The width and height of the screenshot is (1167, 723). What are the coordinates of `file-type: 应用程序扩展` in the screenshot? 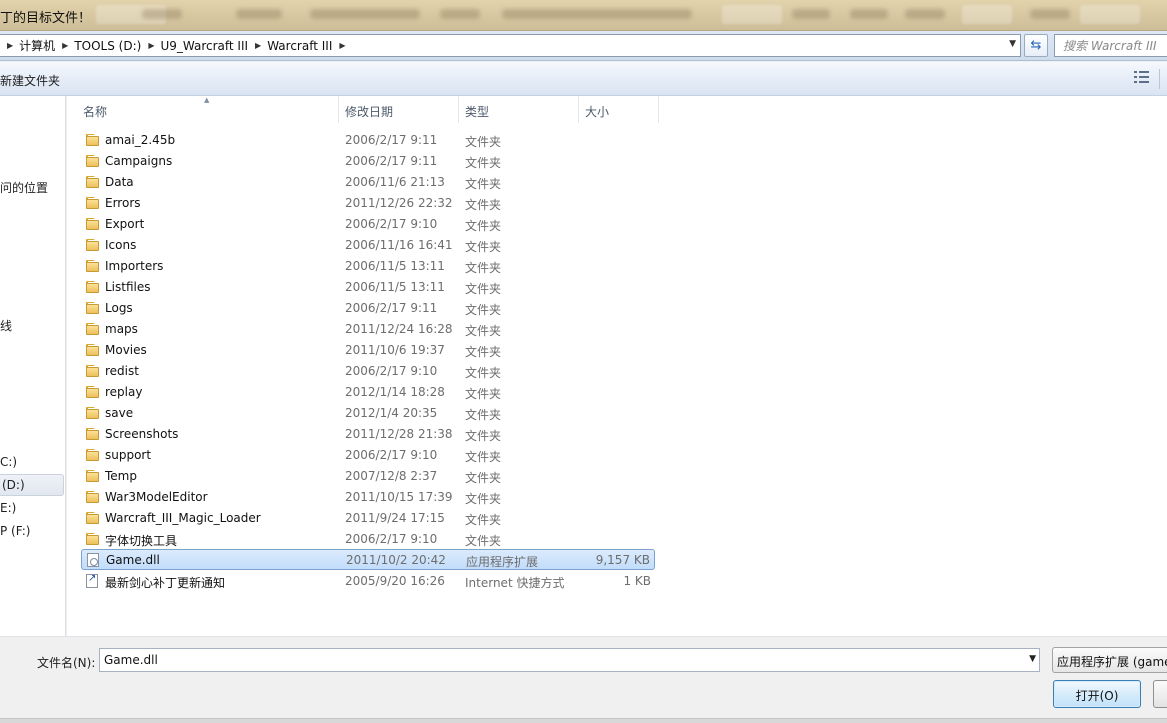 It's located at (502, 562).